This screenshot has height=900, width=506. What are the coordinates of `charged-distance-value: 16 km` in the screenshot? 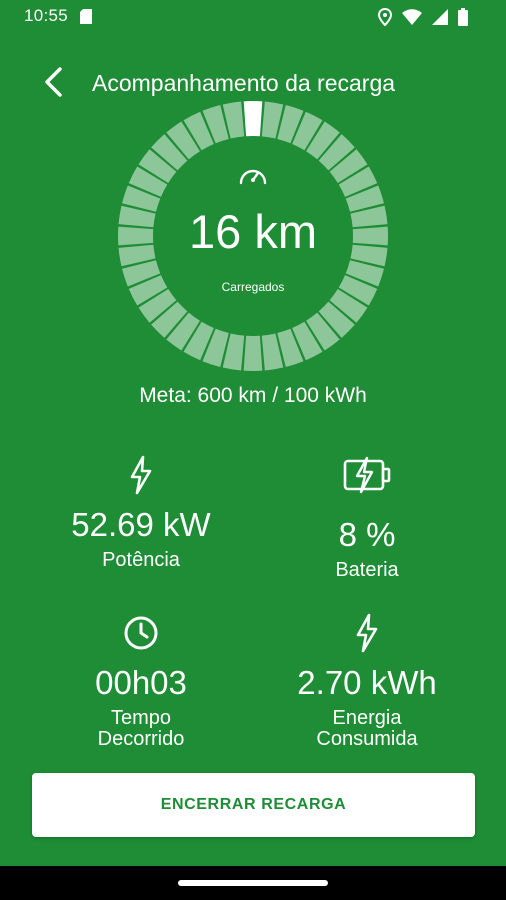 It's located at (253, 231).